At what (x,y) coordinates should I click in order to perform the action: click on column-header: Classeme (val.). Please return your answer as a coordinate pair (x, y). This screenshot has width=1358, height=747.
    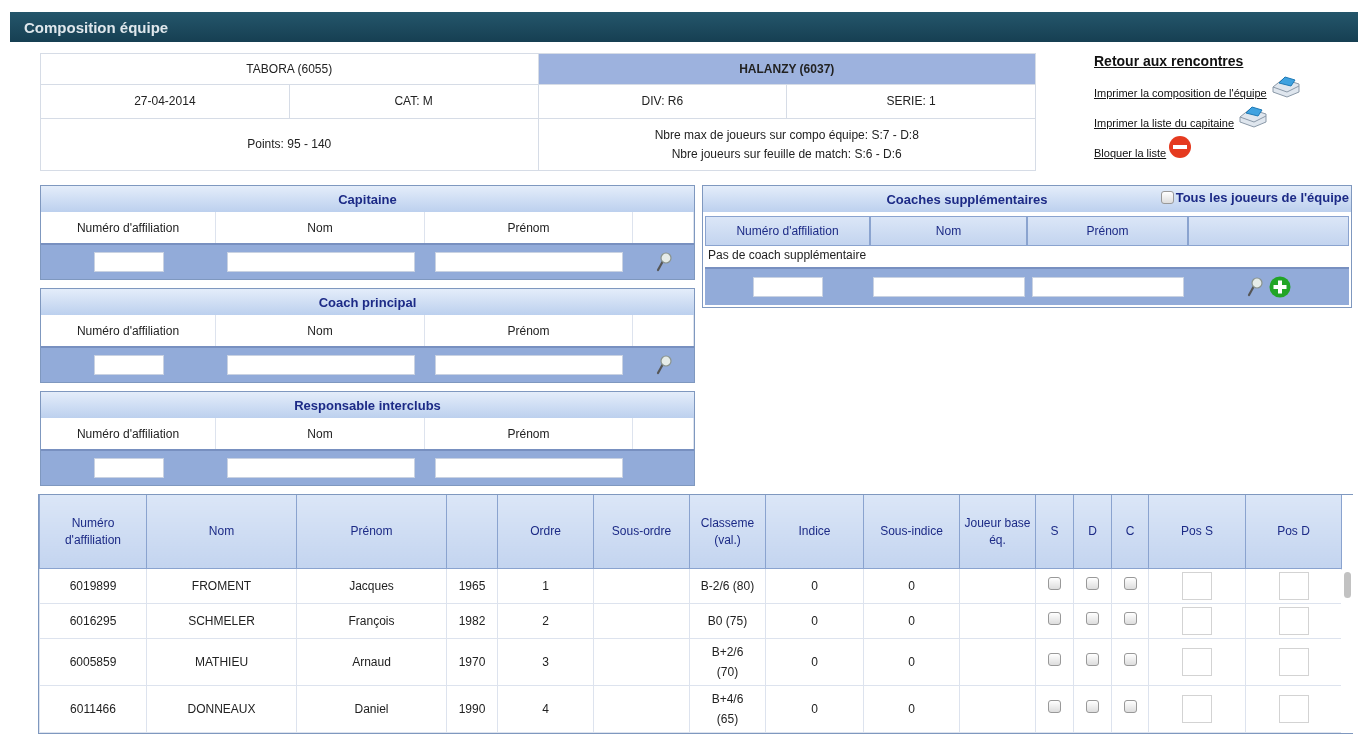
    Looking at the image, I should click on (727, 532).